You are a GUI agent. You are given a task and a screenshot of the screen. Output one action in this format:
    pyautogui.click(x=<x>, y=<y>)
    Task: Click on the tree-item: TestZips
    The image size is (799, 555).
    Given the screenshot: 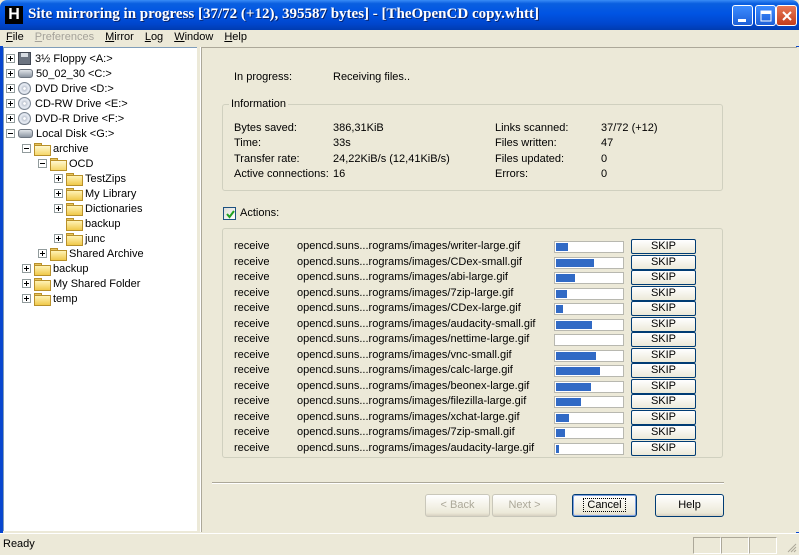 What is the action you would take?
    pyautogui.click(x=90, y=178)
    